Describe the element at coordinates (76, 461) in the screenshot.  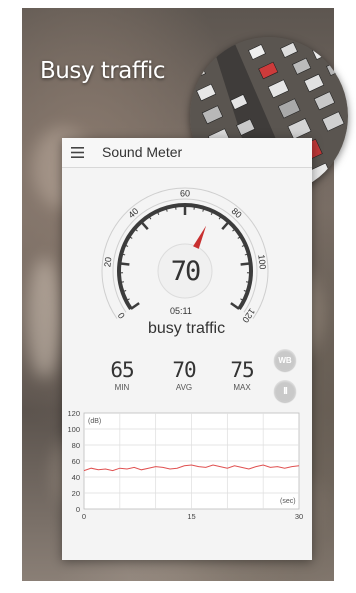
I see `chart-ytick-label: 60` at that location.